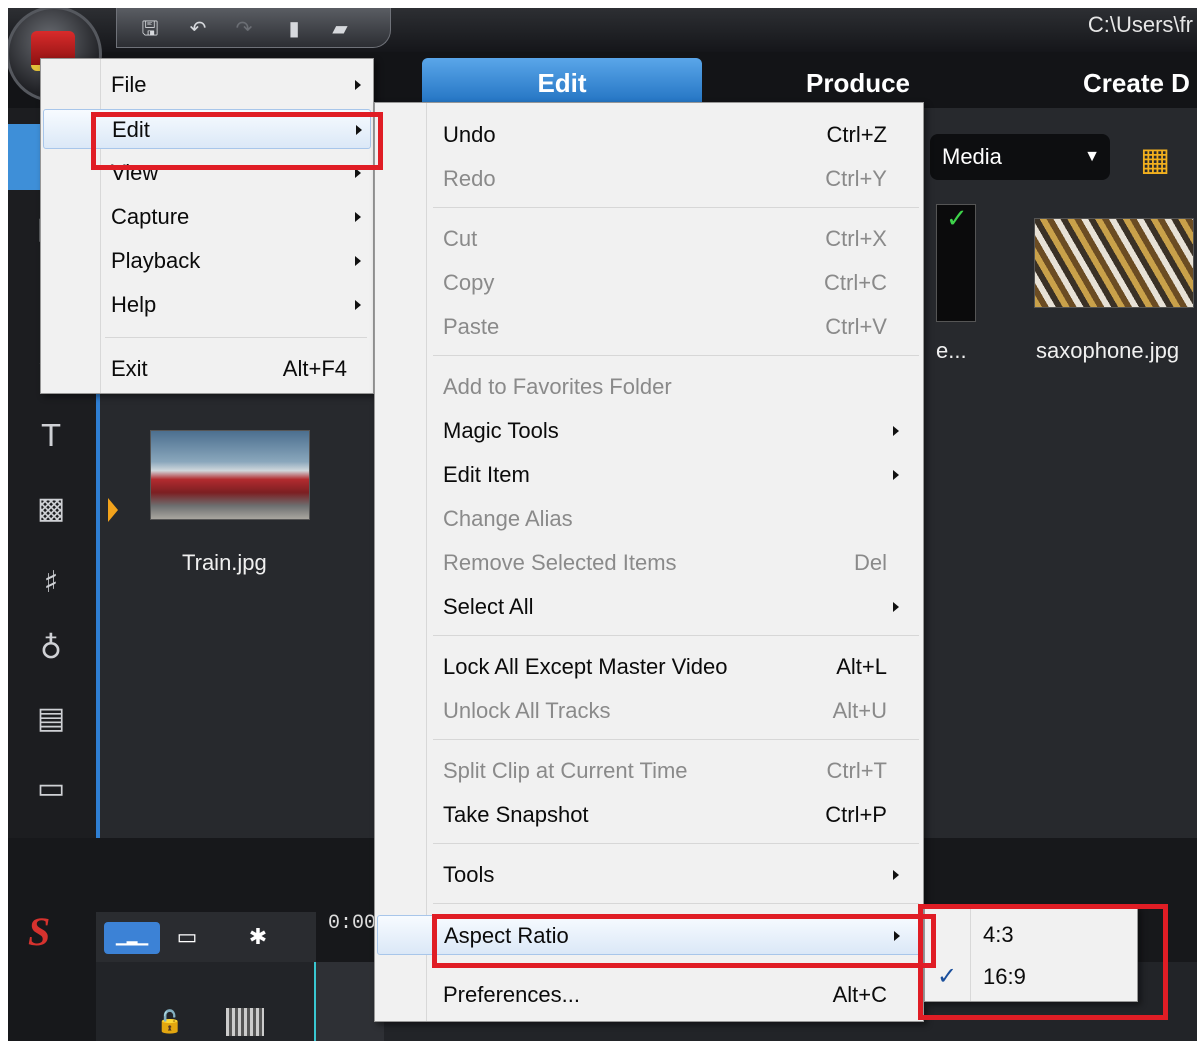 The width and height of the screenshot is (1197, 1041). Describe the element at coordinates (649, 239) in the screenshot. I see `menu-item-cut: Cut Ctrl+X` at that location.